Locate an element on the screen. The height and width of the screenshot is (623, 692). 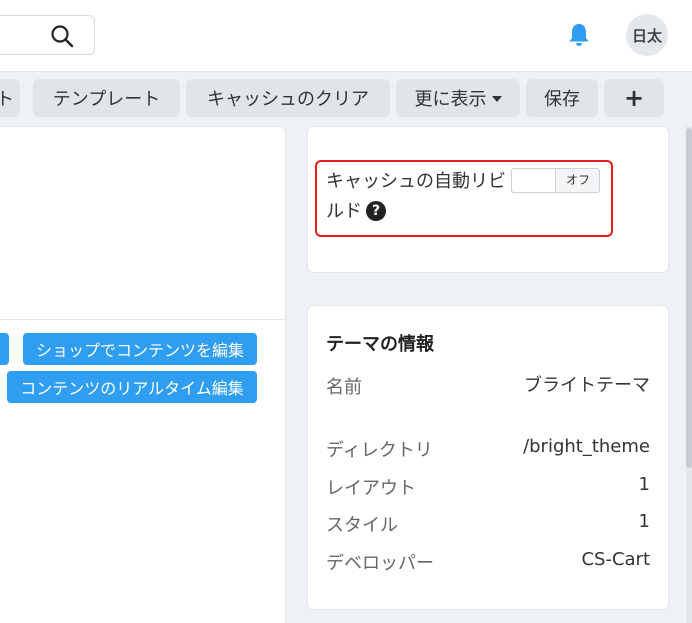
cache-rebuild-setting: キャッシュの自動リビルド? is located at coordinates (416, 197).